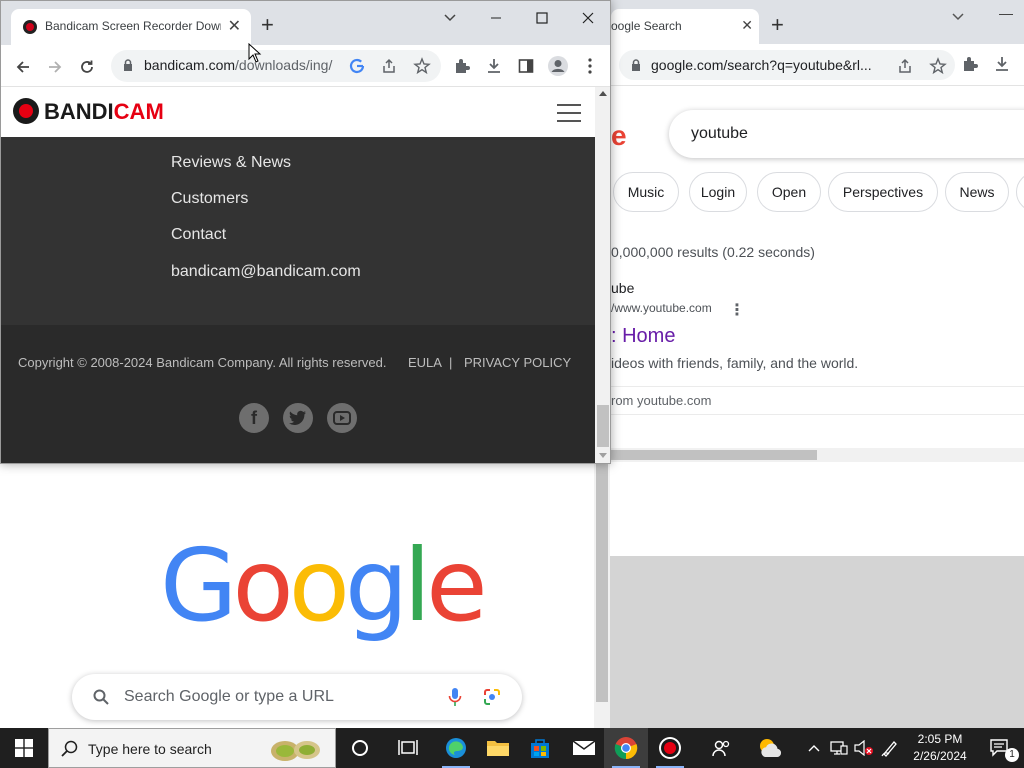 The height and width of the screenshot is (768, 1024). What do you see at coordinates (590, 66) in the screenshot?
I see `menu-button` at bounding box center [590, 66].